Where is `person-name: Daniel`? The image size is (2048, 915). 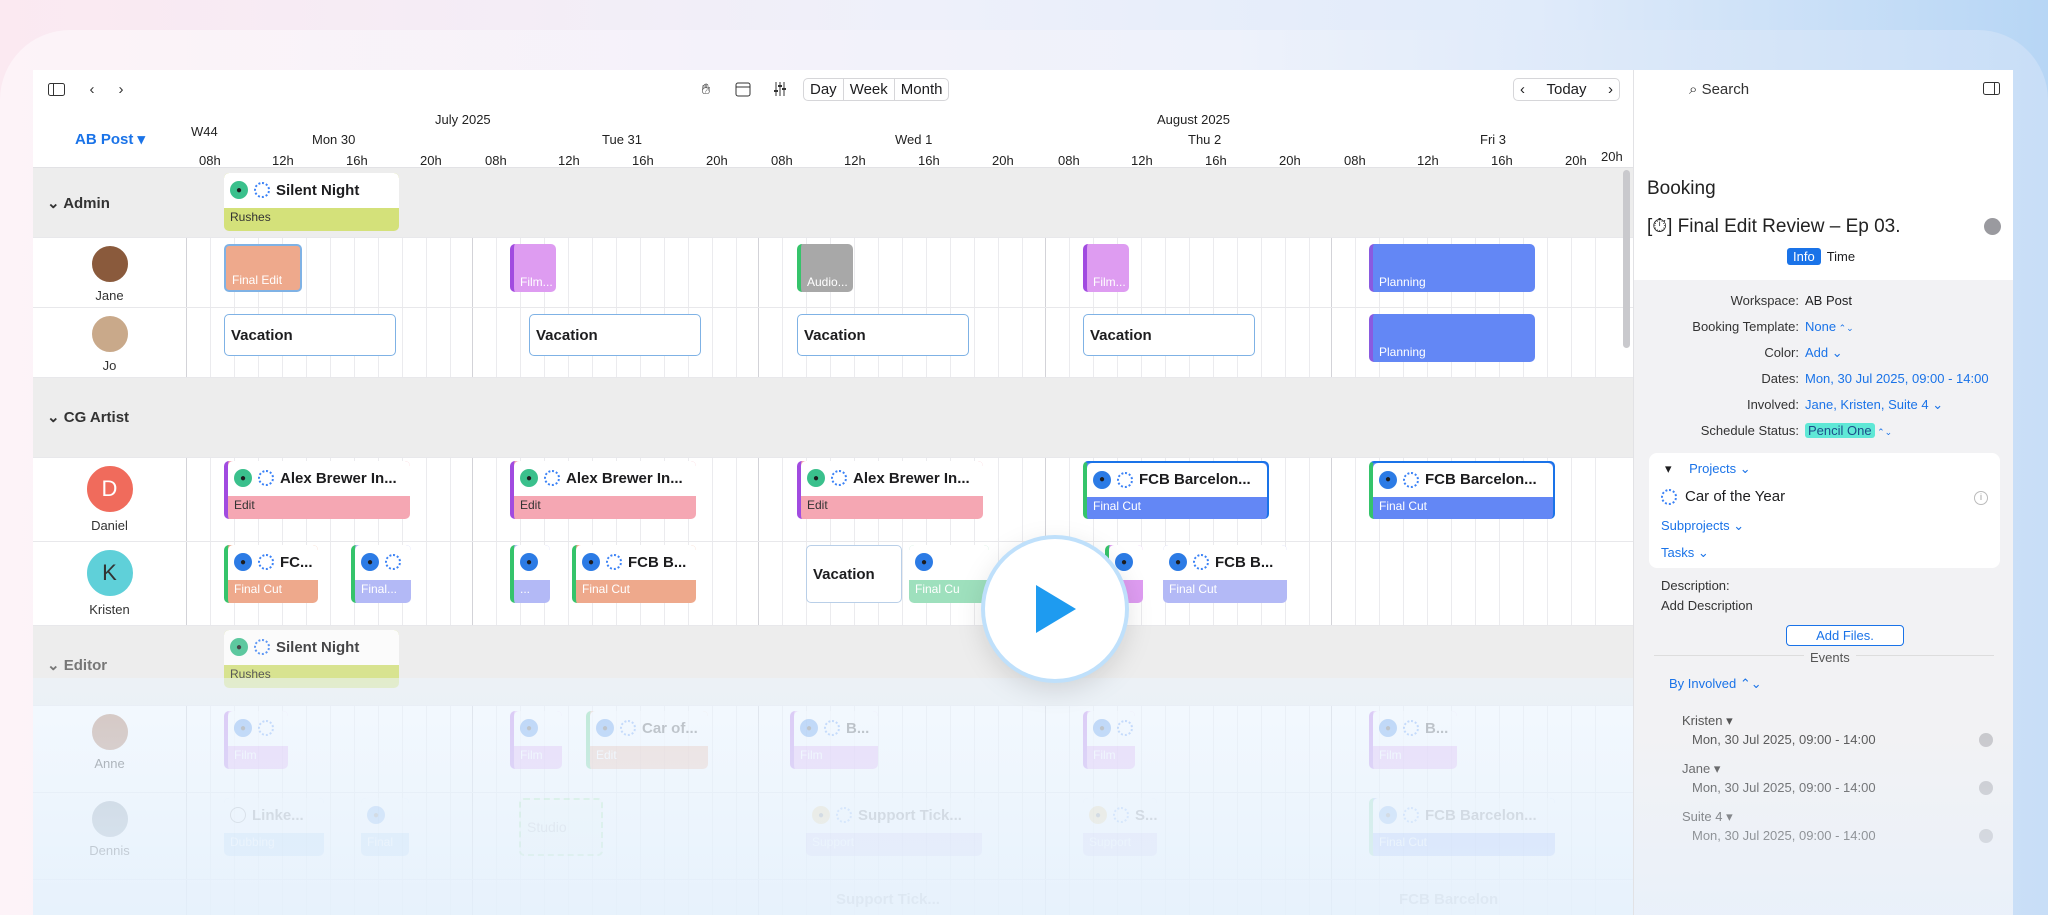 person-name: Daniel is located at coordinates (109, 525).